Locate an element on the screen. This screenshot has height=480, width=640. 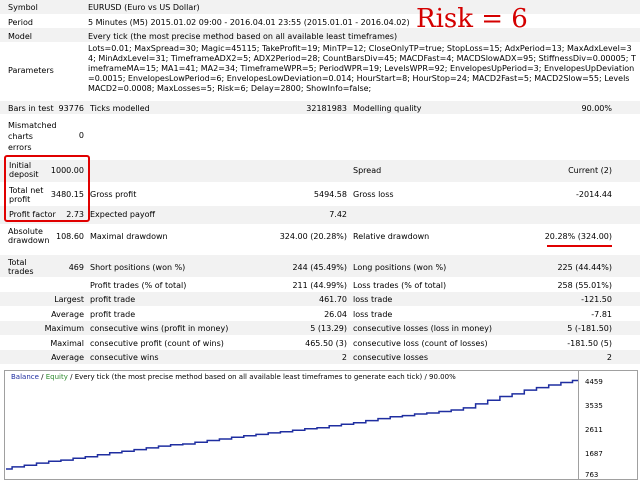
maximal-cons-profit-value: 465.50 (3) is located at coordinates (326, 343).